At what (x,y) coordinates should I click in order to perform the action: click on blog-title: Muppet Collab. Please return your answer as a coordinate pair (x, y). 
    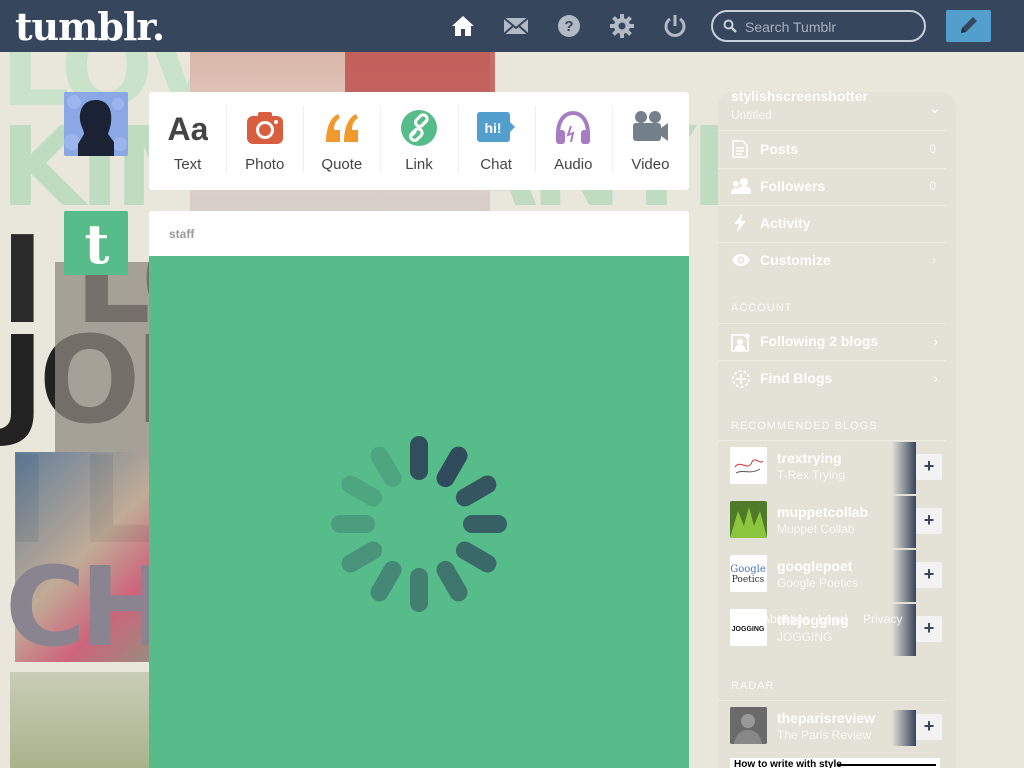
    Looking at the image, I should click on (816, 529).